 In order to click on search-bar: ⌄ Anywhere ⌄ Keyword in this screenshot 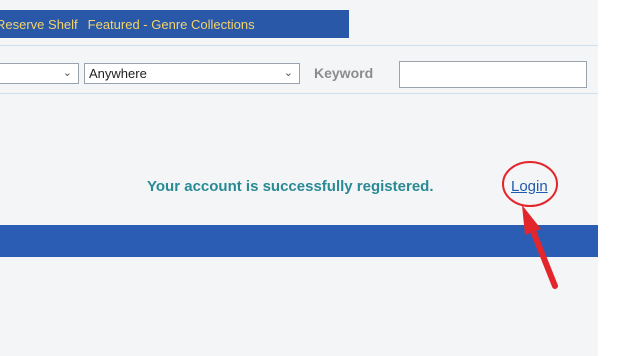, I will do `click(299, 69)`.